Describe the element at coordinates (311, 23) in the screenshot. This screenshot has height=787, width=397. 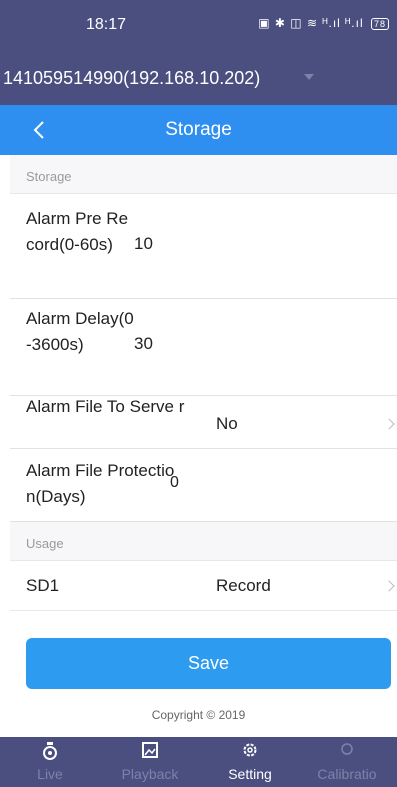
I see `status-indicator-icons: ▣ ✱ ◫ ≋ ᴴ.ıl ᴴ.ıl` at that location.